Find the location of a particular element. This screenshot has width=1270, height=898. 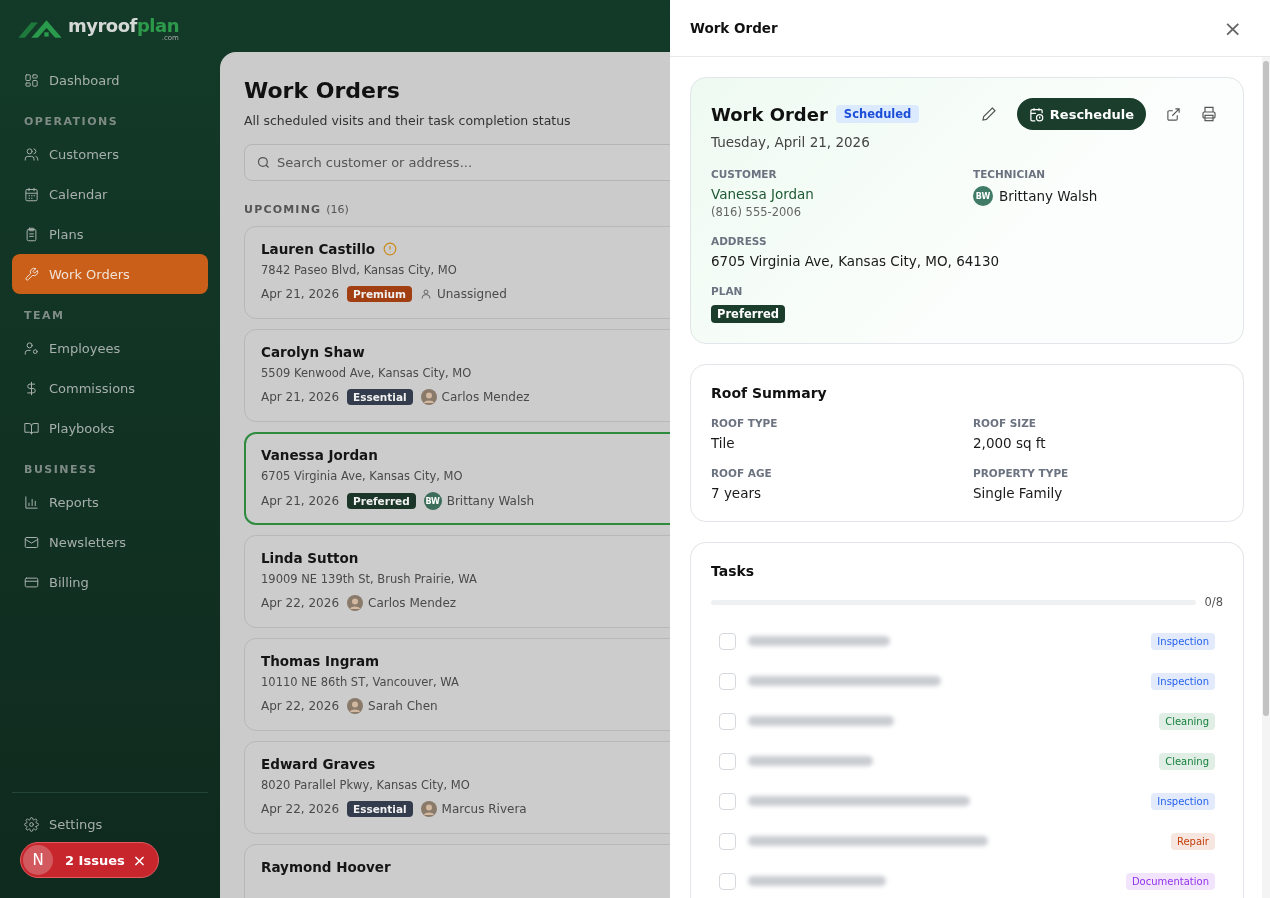

nav-item: Dashboard is located at coordinates (110, 80).